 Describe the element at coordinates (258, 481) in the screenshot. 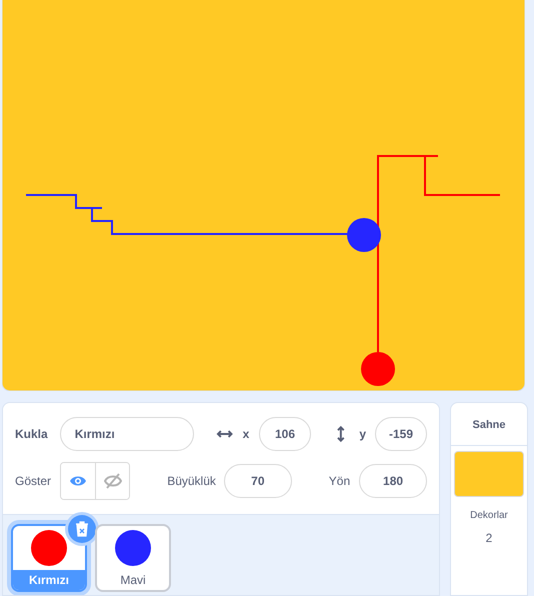

I see `size-field: 70` at that location.